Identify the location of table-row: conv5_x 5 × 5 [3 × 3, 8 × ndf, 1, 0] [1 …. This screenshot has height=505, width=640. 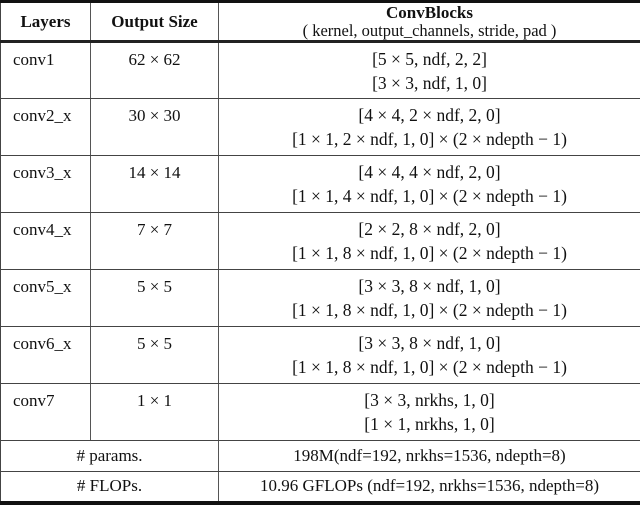
(320, 298).